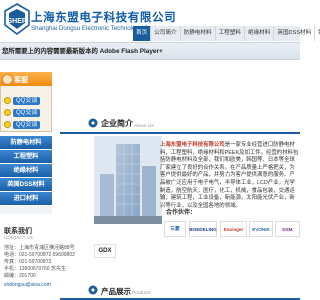  Describe the element at coordinates (142, 33) in the screenshot. I see `nav-home: 首页` at that location.